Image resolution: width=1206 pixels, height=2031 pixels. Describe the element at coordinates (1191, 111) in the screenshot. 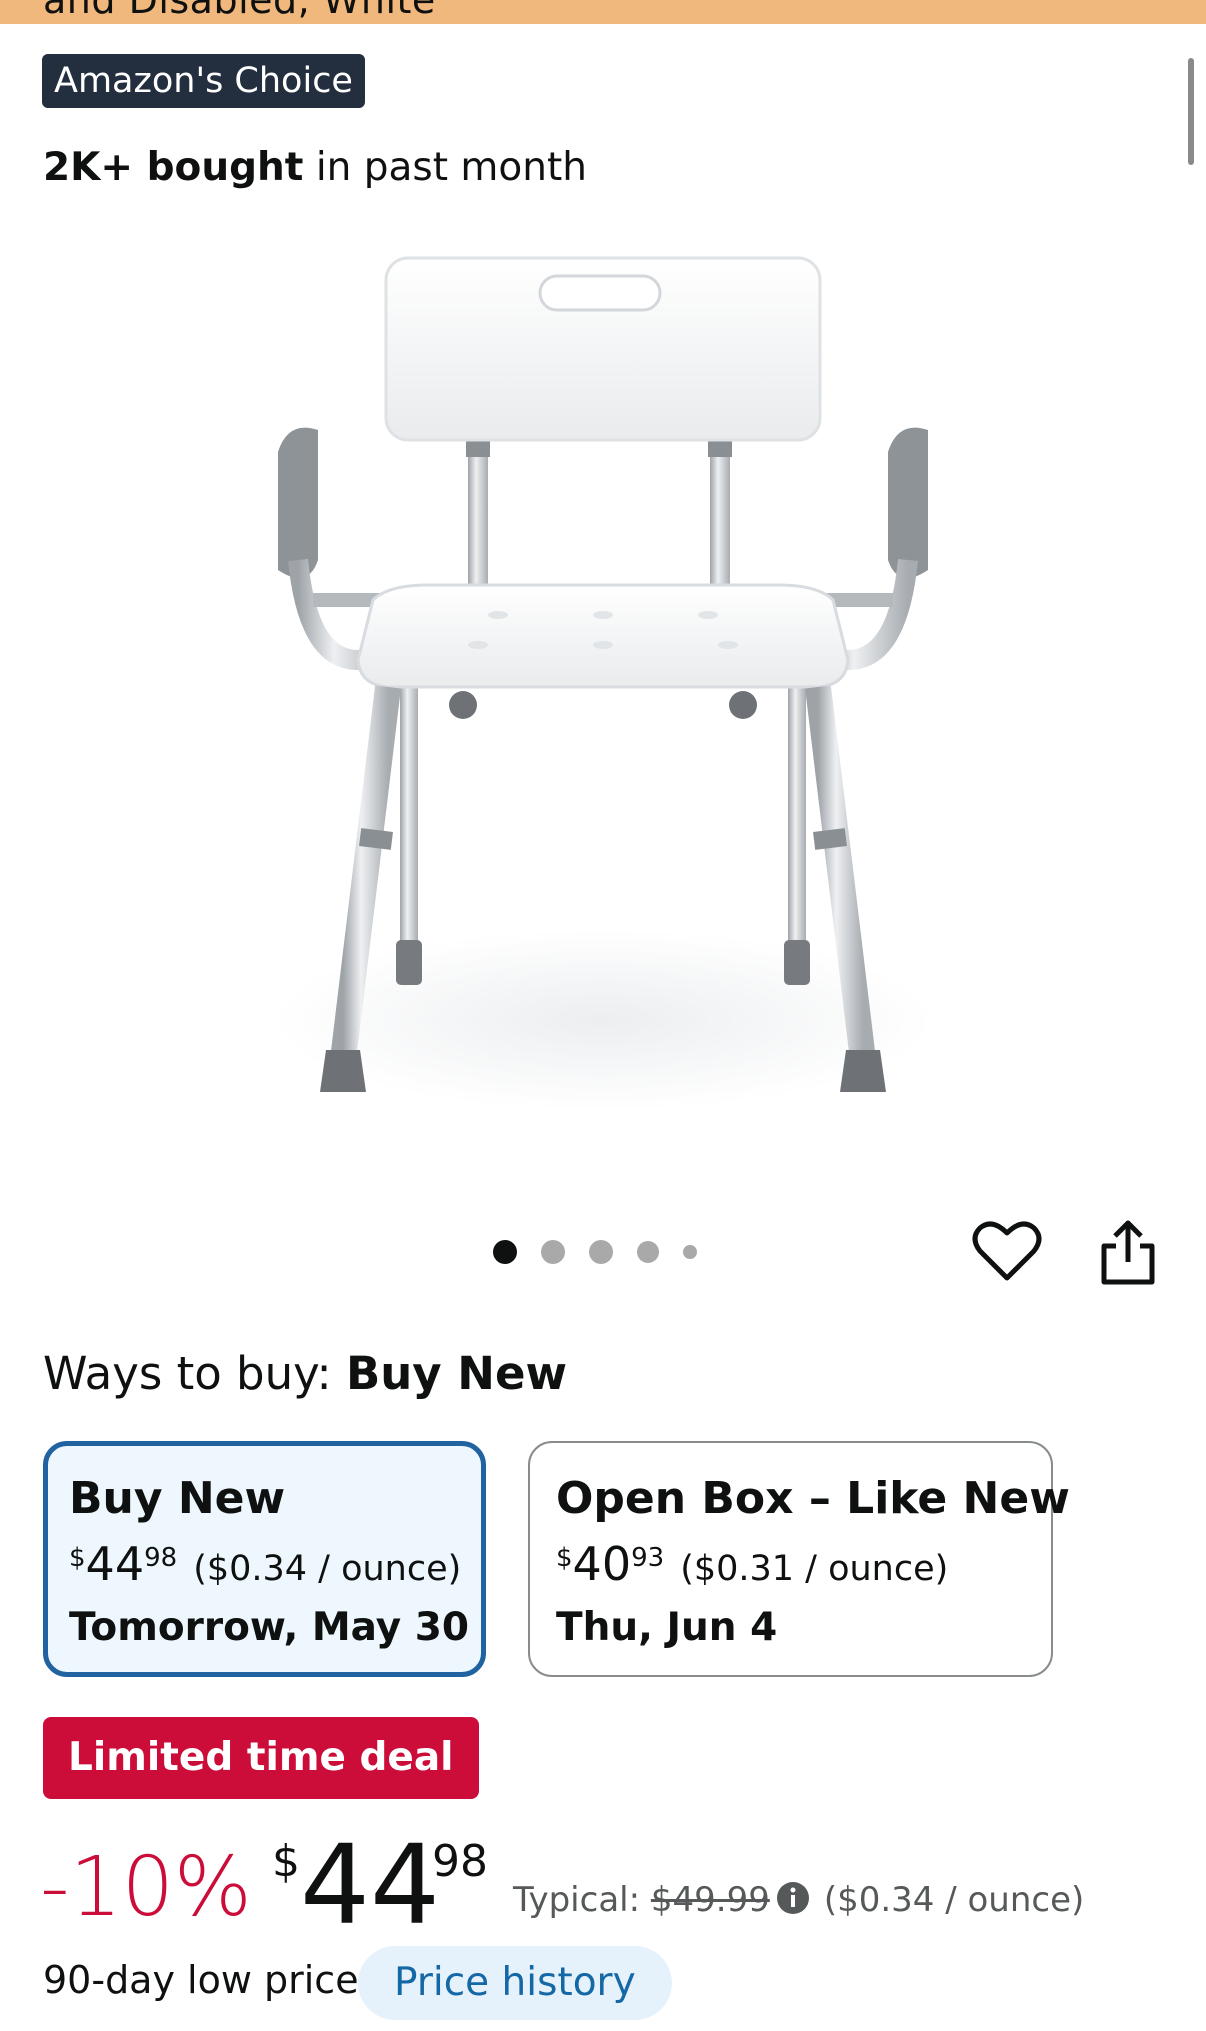

I see `scrollbar` at that location.